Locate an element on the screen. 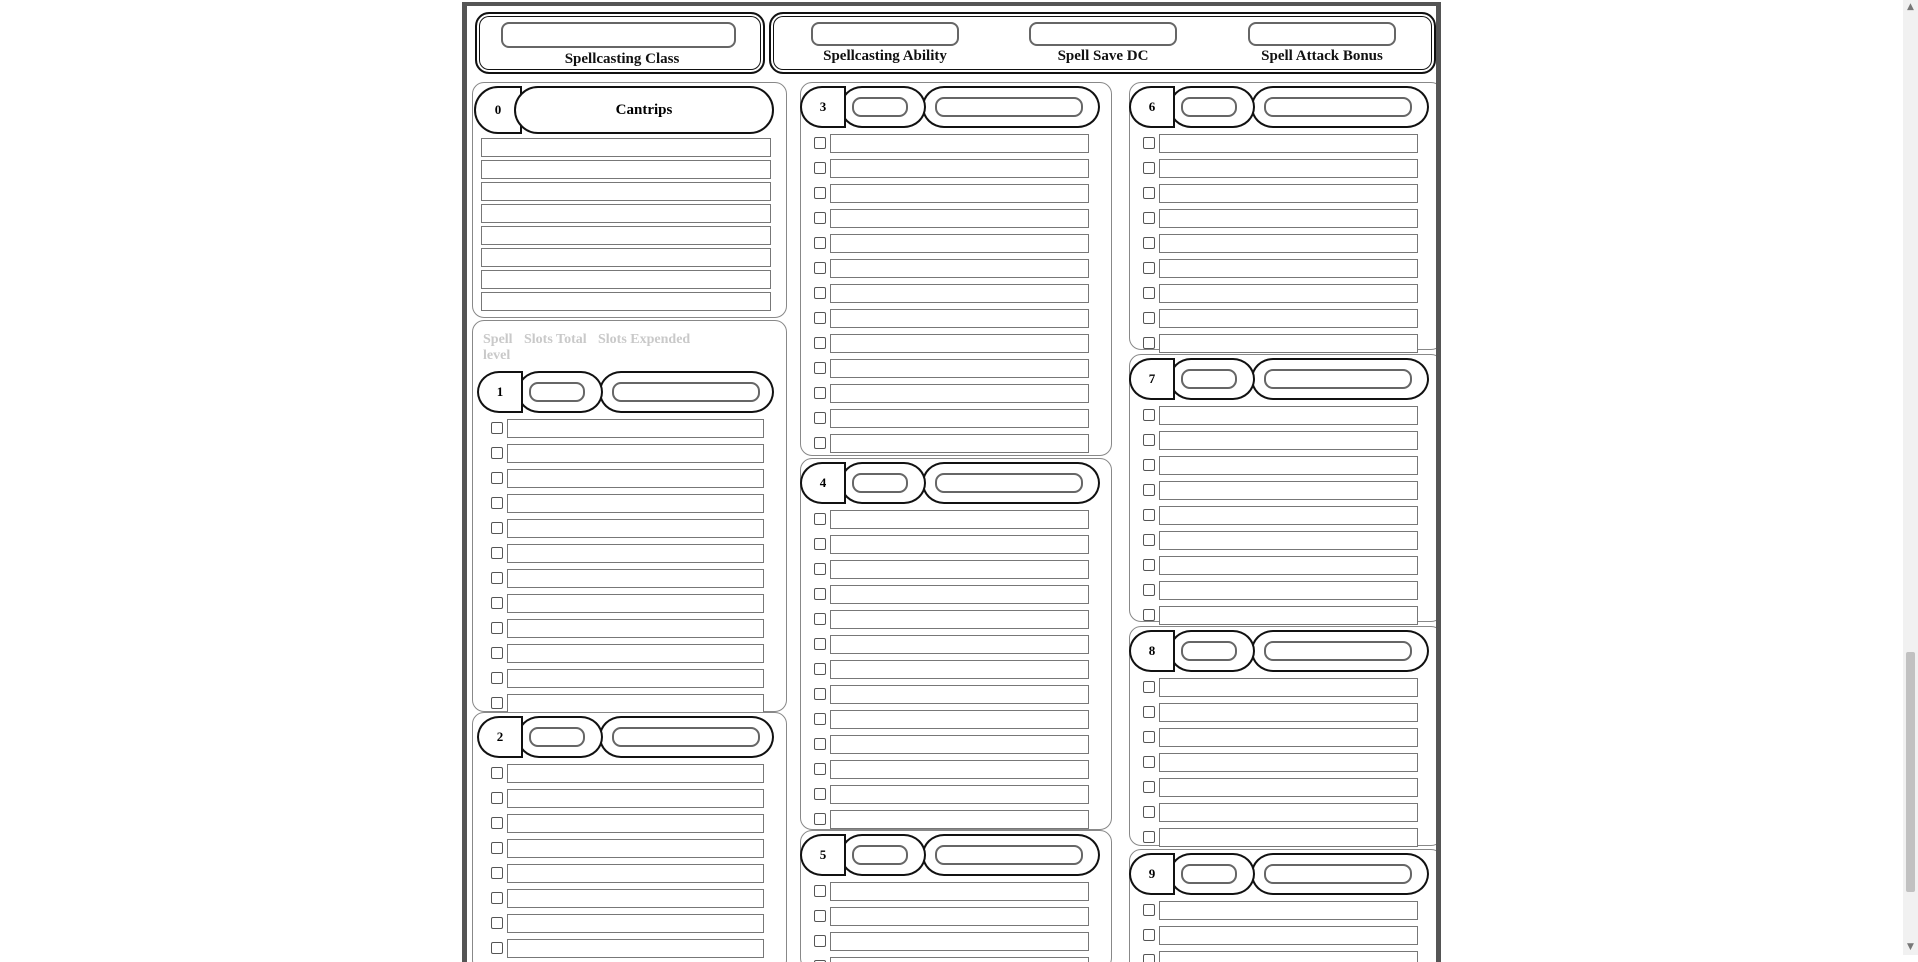  spell-attack-bonus-input is located at coordinates (1322, 34).